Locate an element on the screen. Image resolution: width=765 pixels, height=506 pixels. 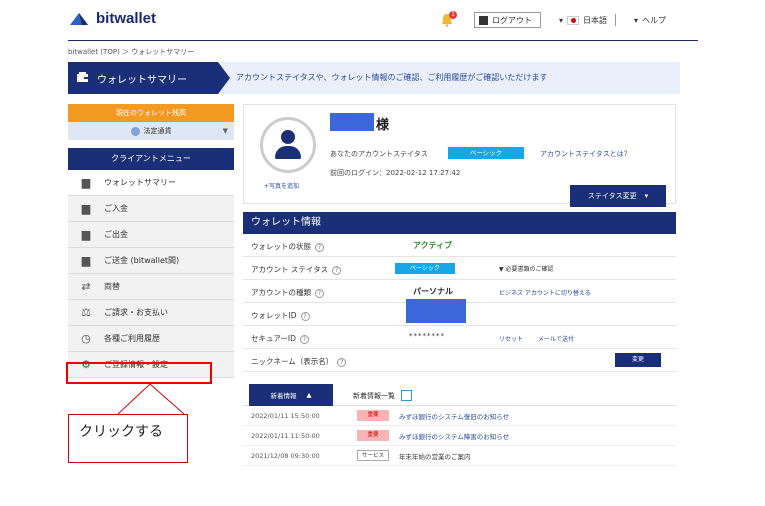
wallet-id-row: ウォレットID? is located at coordinates (459, 312).